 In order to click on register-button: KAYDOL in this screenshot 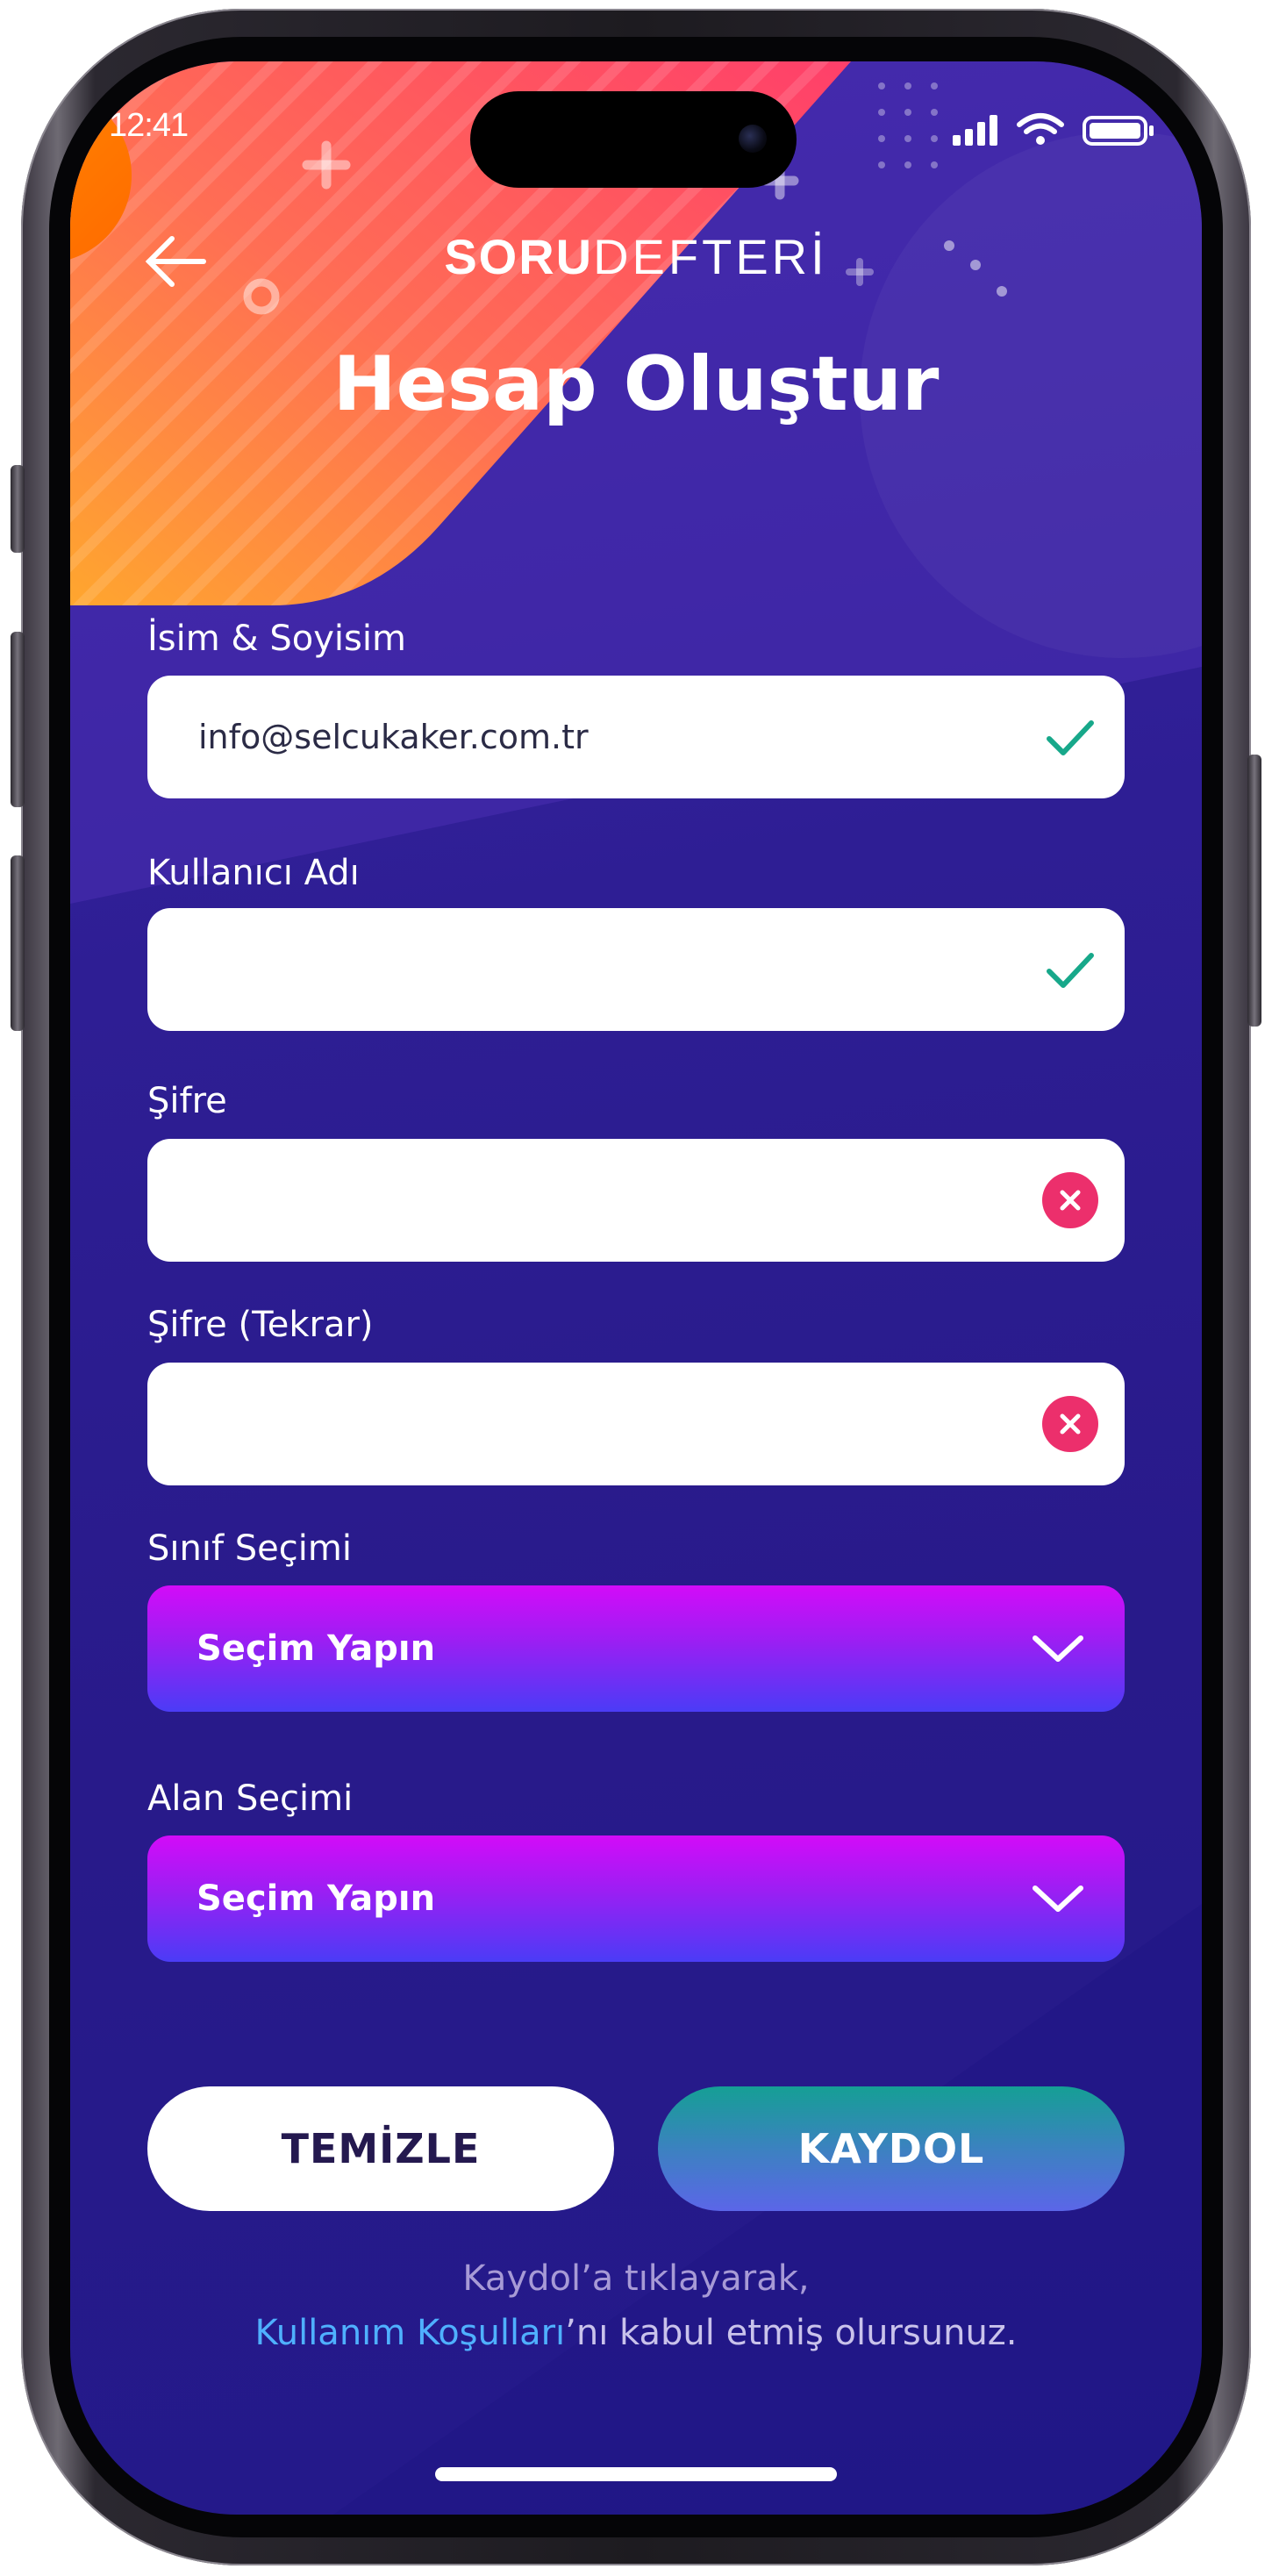, I will do `click(891, 2148)`.